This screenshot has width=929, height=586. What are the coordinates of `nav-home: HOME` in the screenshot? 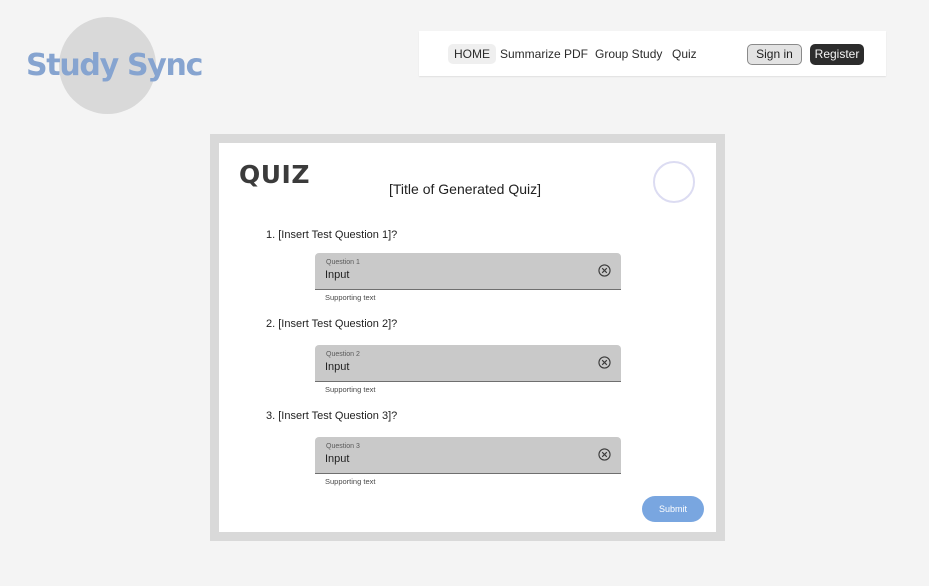 It's located at (472, 54).